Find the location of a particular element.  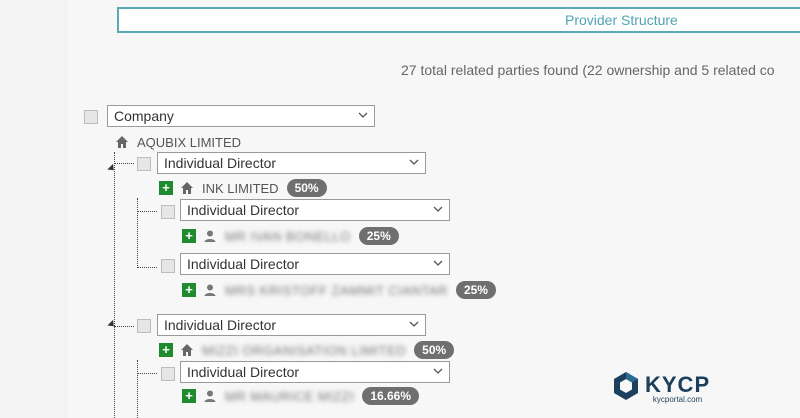

root-type-select: Company is located at coordinates (241, 116).